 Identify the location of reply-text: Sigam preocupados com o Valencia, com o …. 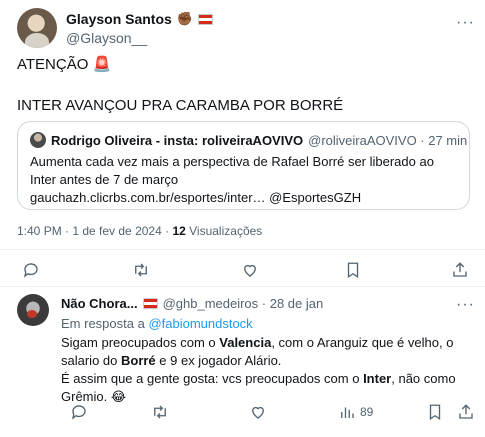
(268, 370).